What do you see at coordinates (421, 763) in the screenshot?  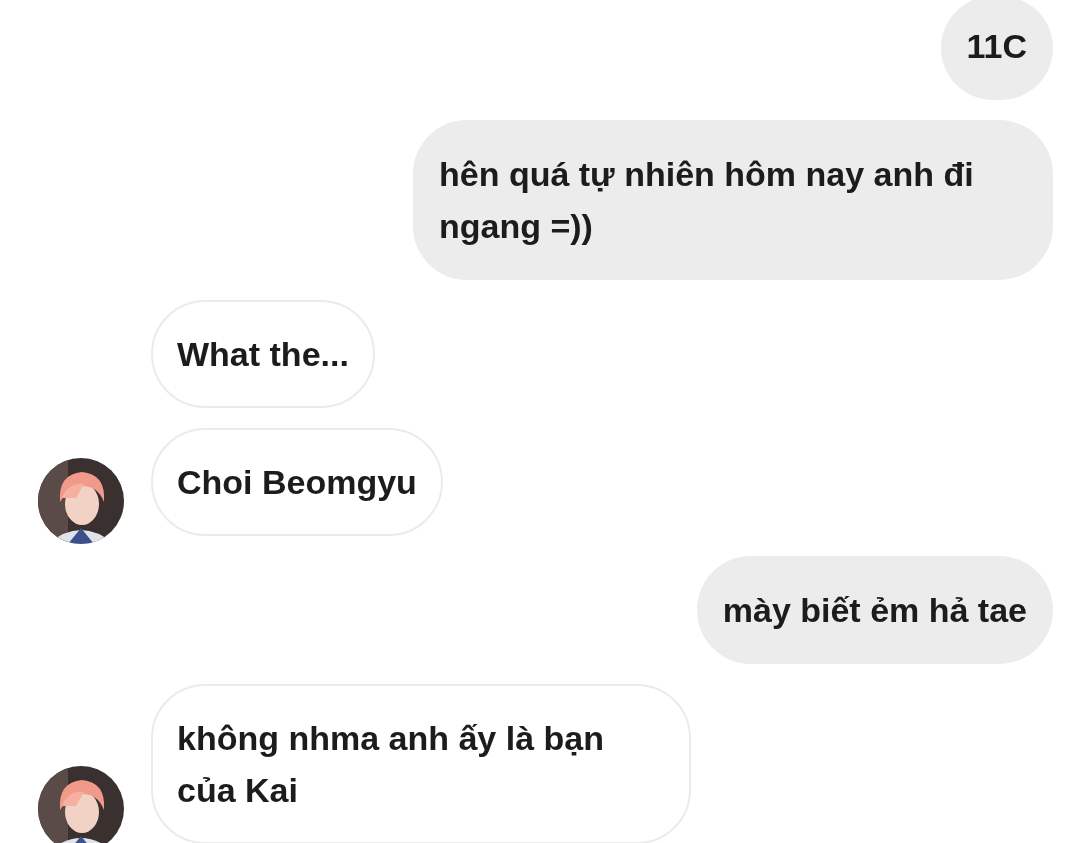 I see `message-bubble: không nhma anh ấy là bạn của Kai` at bounding box center [421, 763].